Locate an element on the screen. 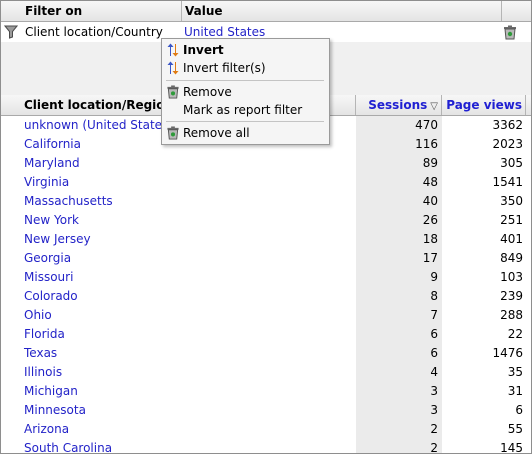 This screenshot has width=532, height=454. region-link: South Carolina is located at coordinates (178, 446).